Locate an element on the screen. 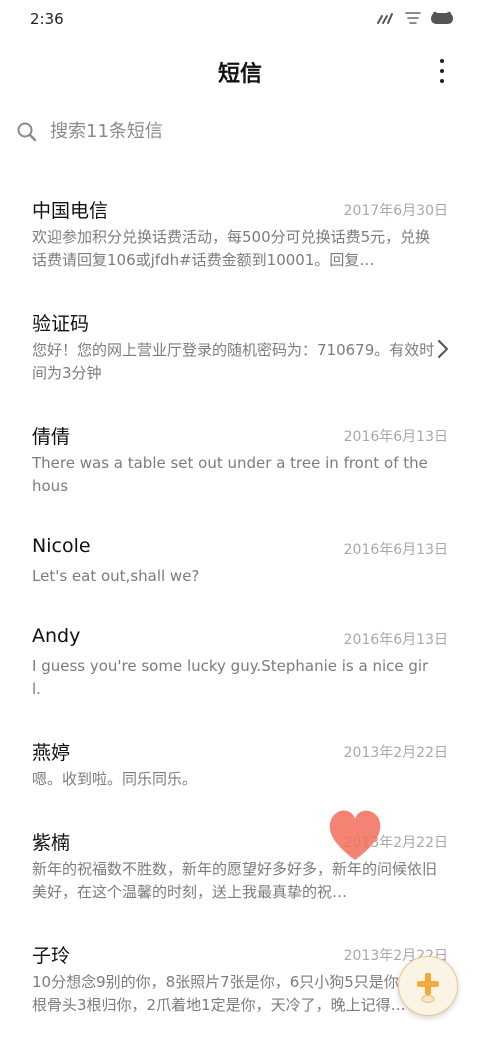 The width and height of the screenshot is (480, 1040). search-input is located at coordinates (240, 131).